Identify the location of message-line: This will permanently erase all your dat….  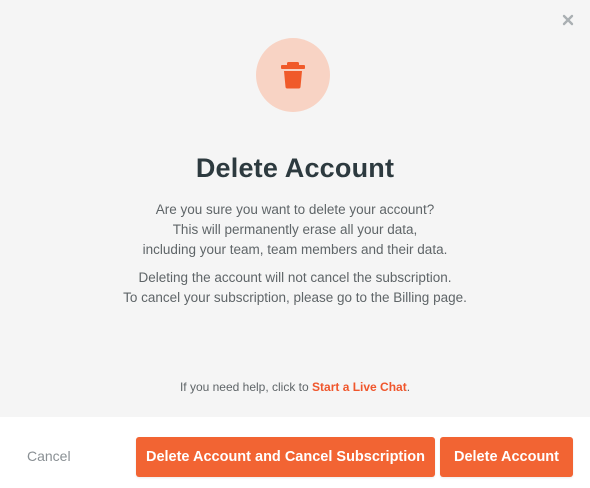
(295, 229).